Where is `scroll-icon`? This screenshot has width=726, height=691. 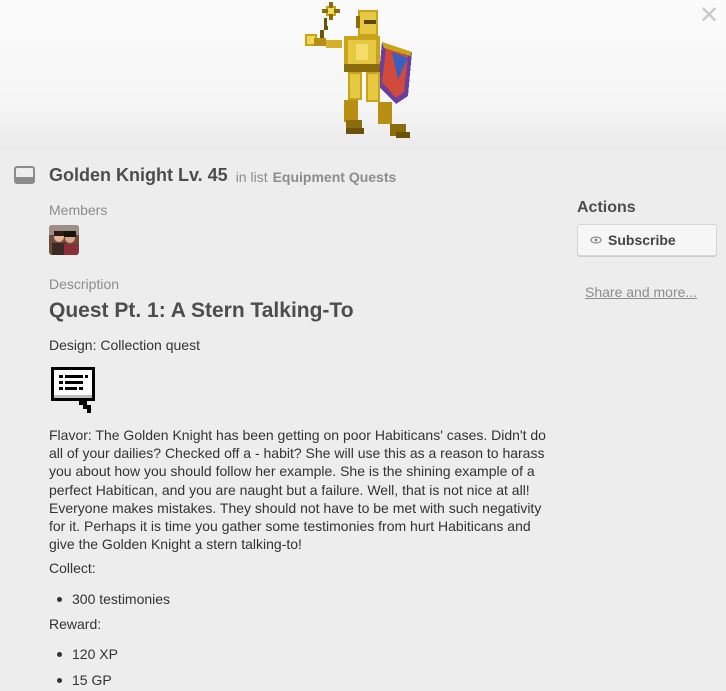
scroll-icon is located at coordinates (73, 390).